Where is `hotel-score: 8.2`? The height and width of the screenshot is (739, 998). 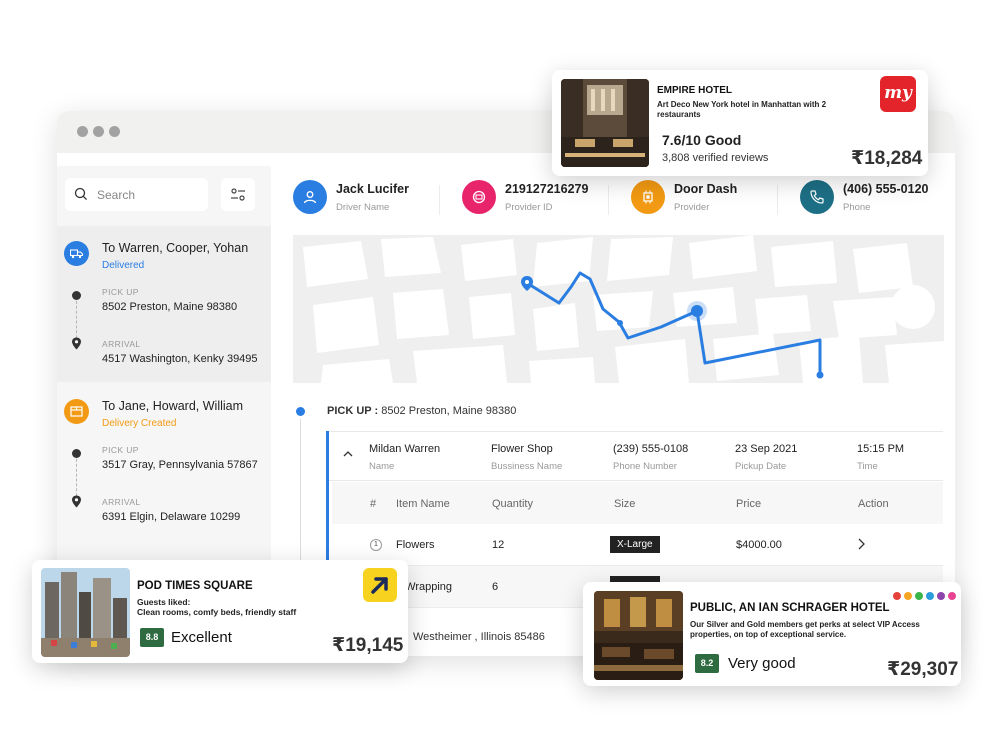
hotel-score: 8.2 is located at coordinates (707, 663).